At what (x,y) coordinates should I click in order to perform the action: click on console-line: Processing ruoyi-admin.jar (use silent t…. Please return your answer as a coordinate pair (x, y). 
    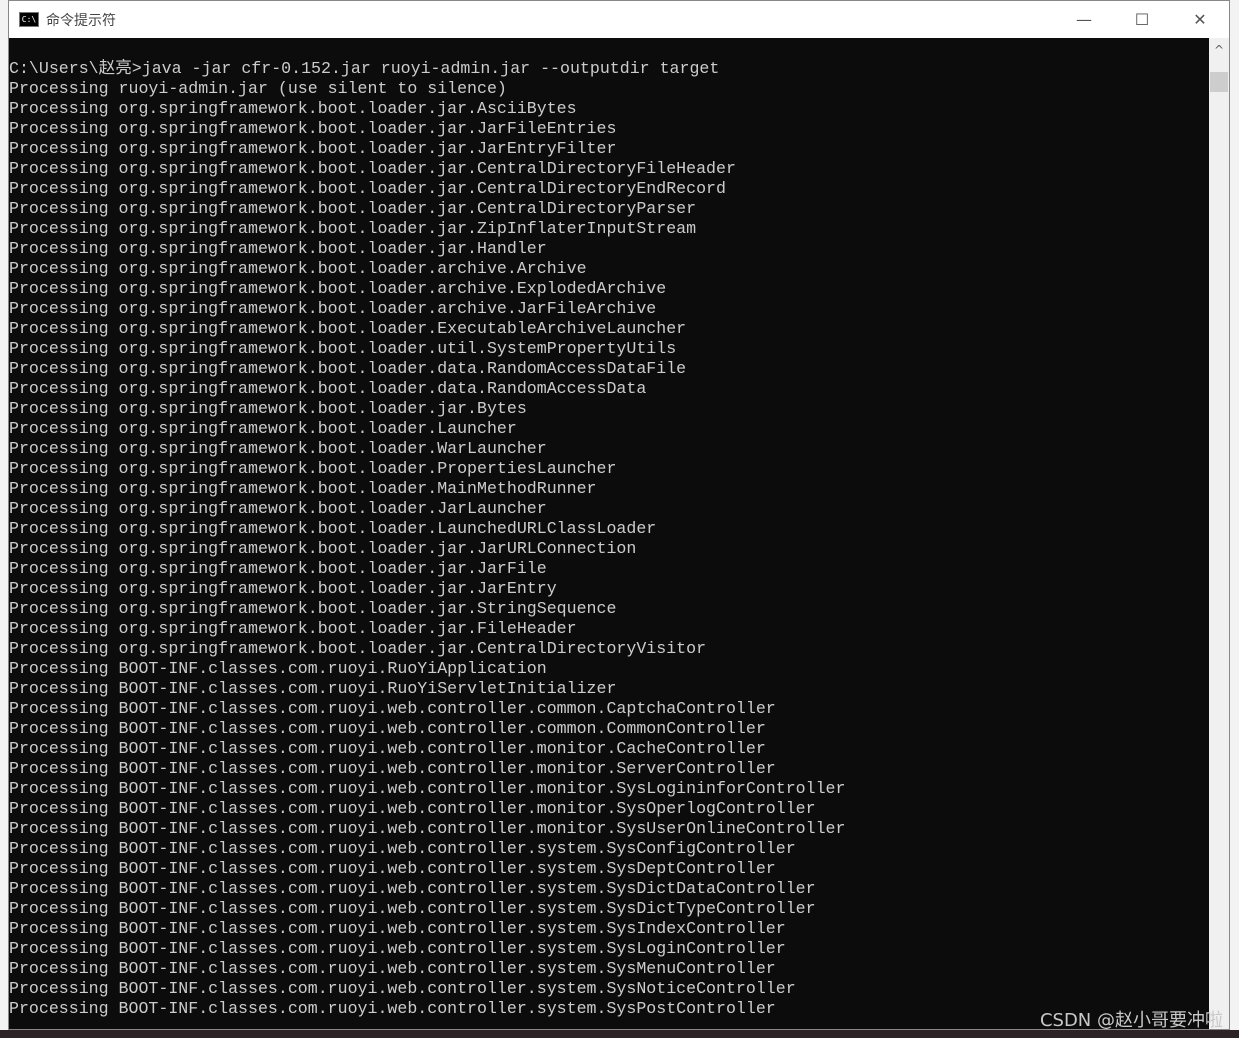
    Looking at the image, I should click on (258, 88).